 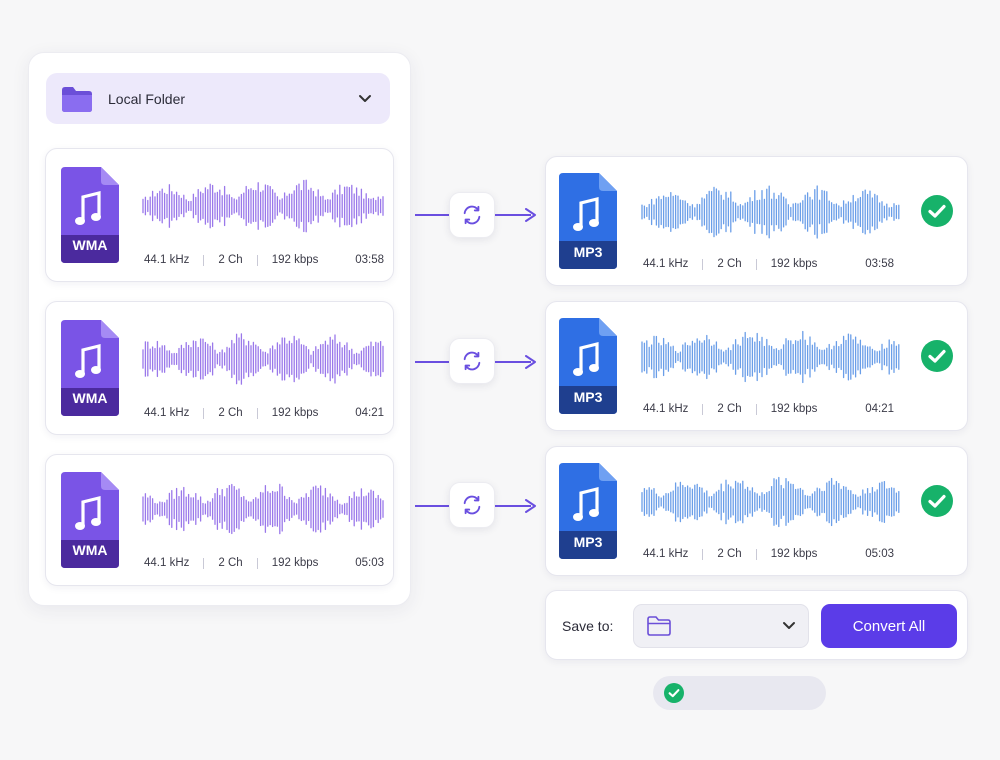 I want to click on save-to-label: Save to:, so click(x=588, y=626).